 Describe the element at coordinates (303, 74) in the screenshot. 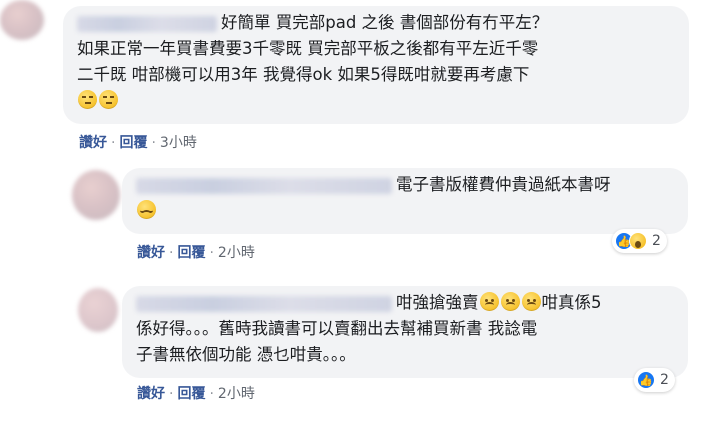

I see `comment-line: 二千既 咁部機可以用3年 我覺得ok 如果5得既咁就要再考慮下` at that location.